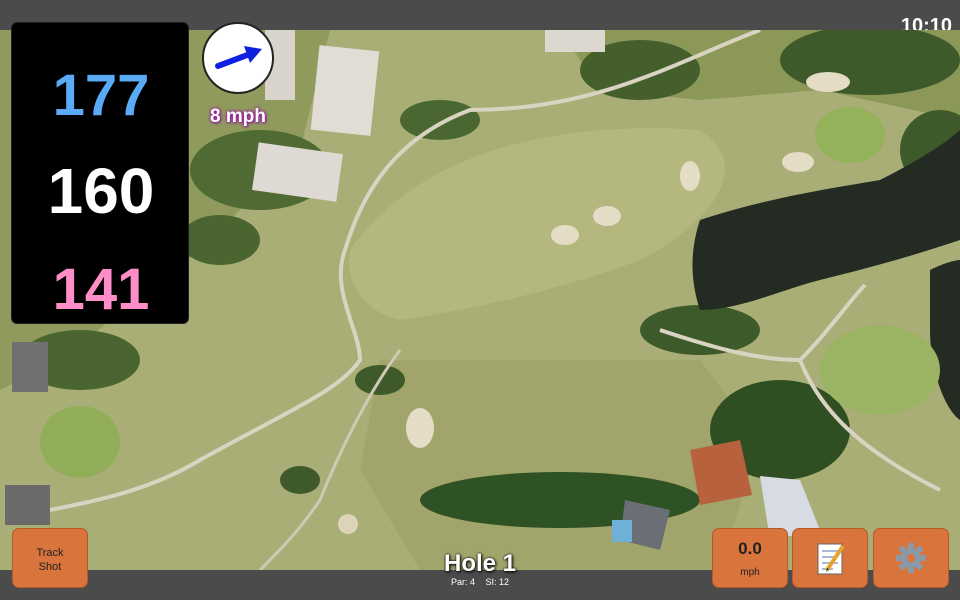 Image resolution: width=960 pixels, height=600 pixels. I want to click on gear-icon, so click(911, 558).